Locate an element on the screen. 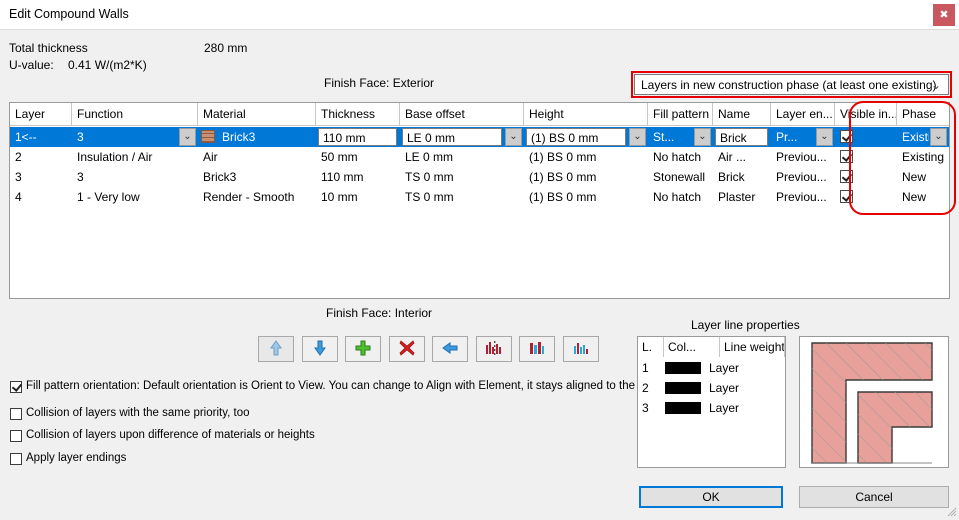 The width and height of the screenshot is (959, 520). column-header-function: Function is located at coordinates (135, 114).